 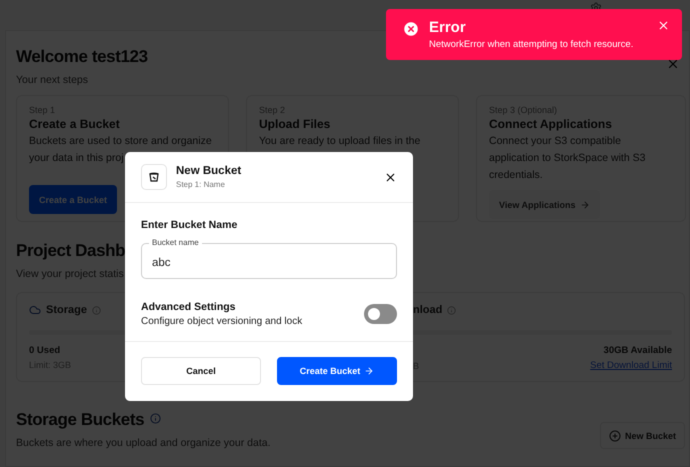 What do you see at coordinates (66, 310) in the screenshot?
I see `stat-label: Storage` at bounding box center [66, 310].